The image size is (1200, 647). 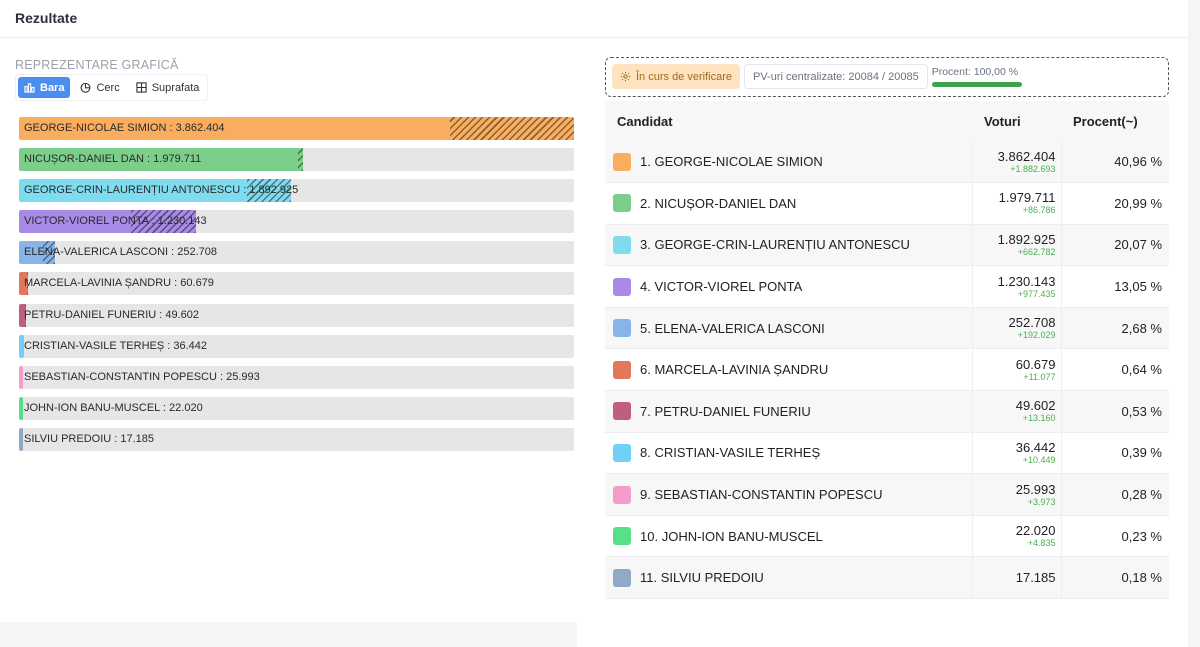 I want to click on bar-row: JOHN-ION BANU-MUSCEL : 22.020, so click(x=296, y=408).